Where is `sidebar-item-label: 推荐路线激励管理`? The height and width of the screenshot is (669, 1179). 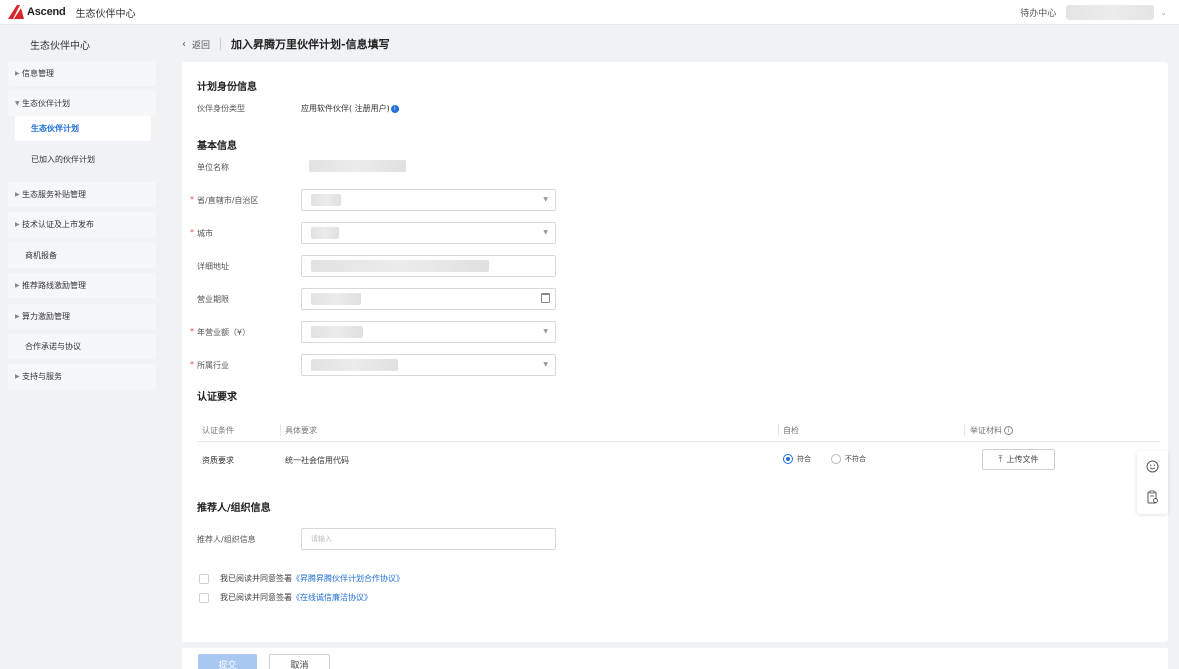 sidebar-item-label: 推荐路线激励管理 is located at coordinates (54, 285).